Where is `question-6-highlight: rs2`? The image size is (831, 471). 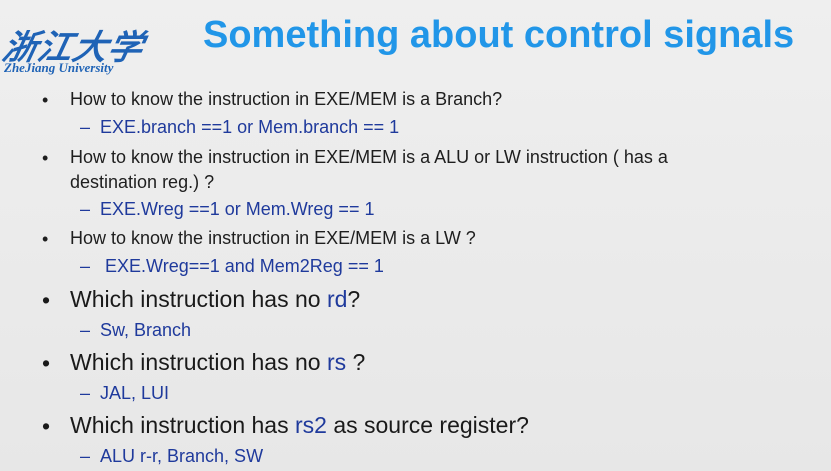
question-6-highlight: rs2 is located at coordinates (310, 425).